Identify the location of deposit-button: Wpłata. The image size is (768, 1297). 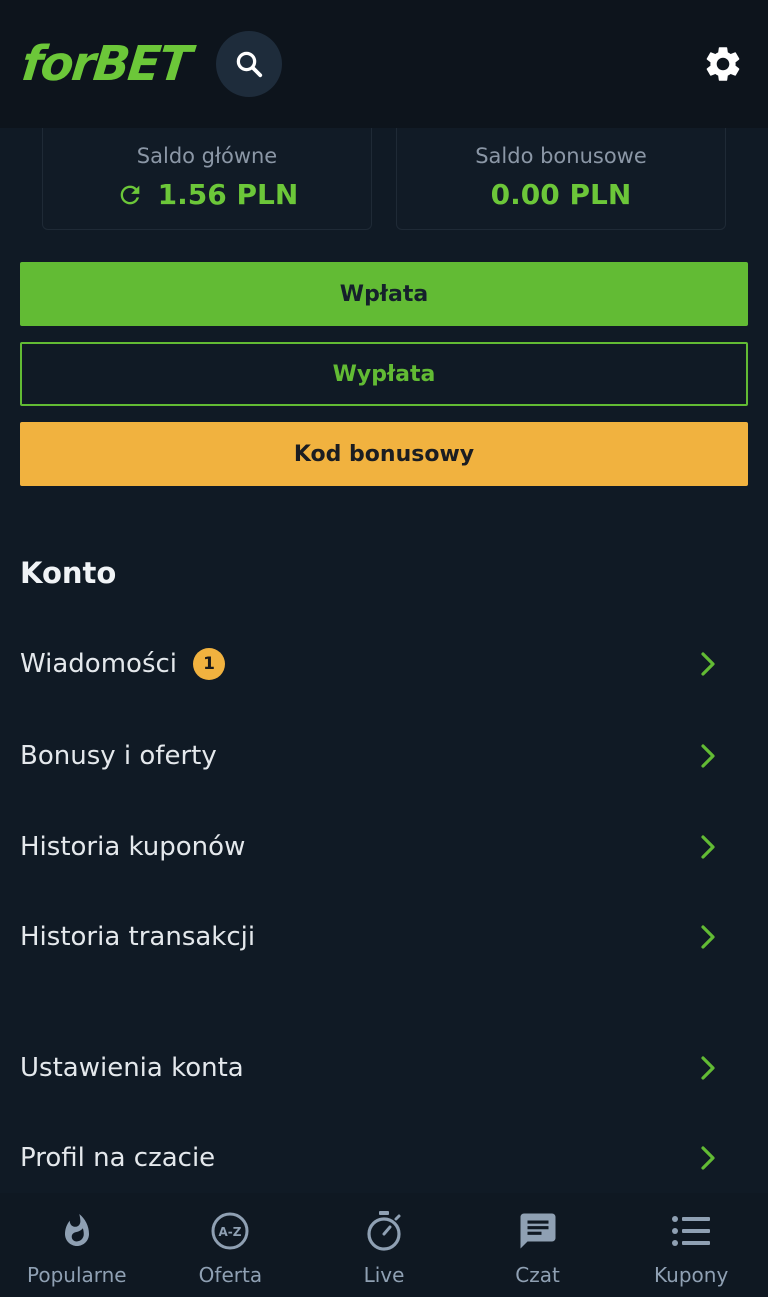
(384, 294).